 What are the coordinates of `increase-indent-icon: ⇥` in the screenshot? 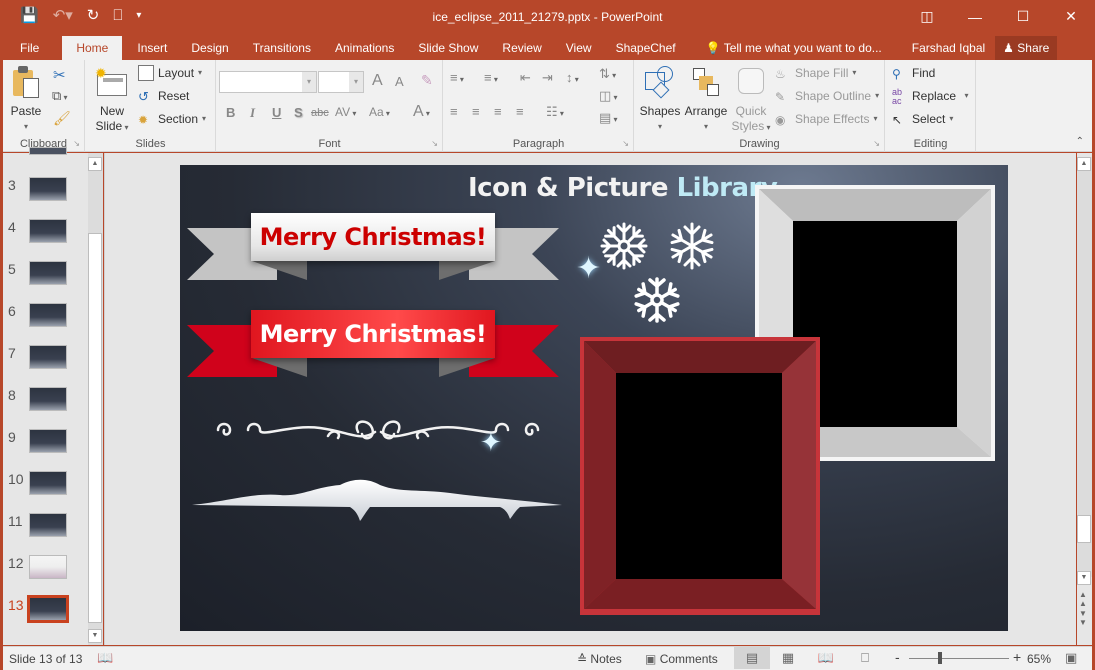 It's located at (547, 78).